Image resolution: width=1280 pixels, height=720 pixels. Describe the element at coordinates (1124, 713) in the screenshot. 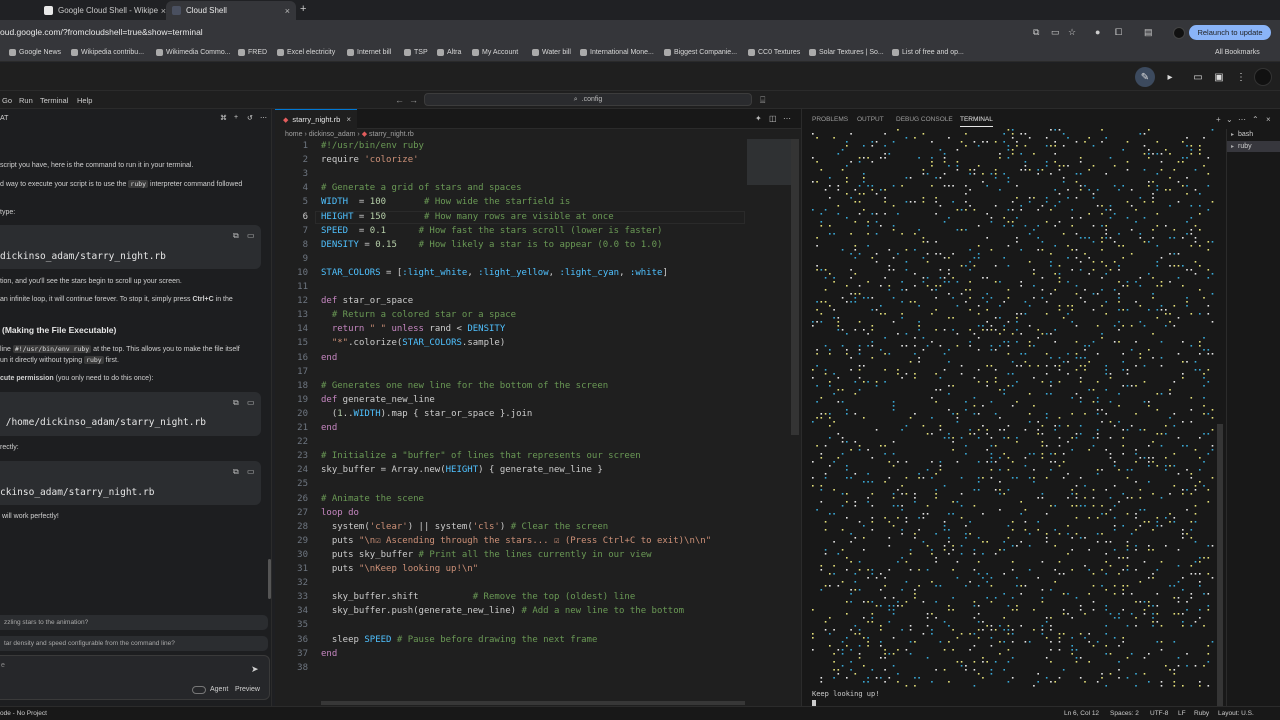

I see `status-indentation: Spaces: 2` at that location.